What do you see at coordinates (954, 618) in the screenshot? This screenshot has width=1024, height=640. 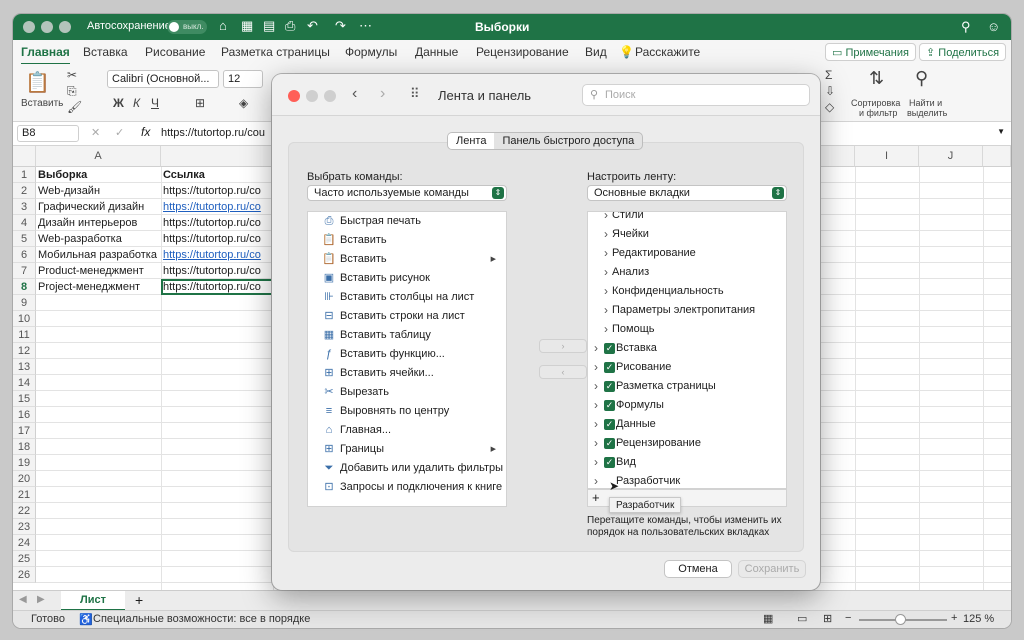 I see `zoom-in-icon: +` at bounding box center [954, 618].